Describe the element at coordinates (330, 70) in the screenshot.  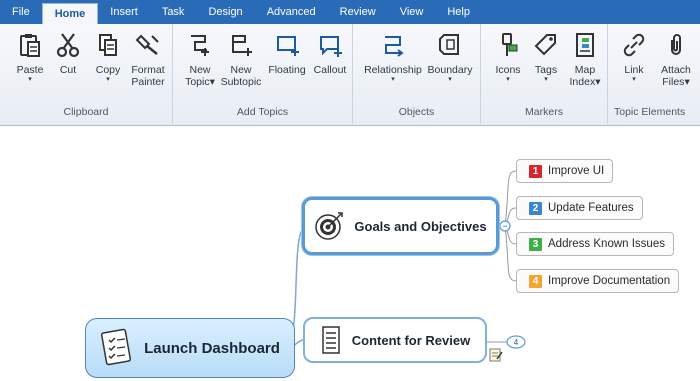
I see `callout-label: Callout` at that location.